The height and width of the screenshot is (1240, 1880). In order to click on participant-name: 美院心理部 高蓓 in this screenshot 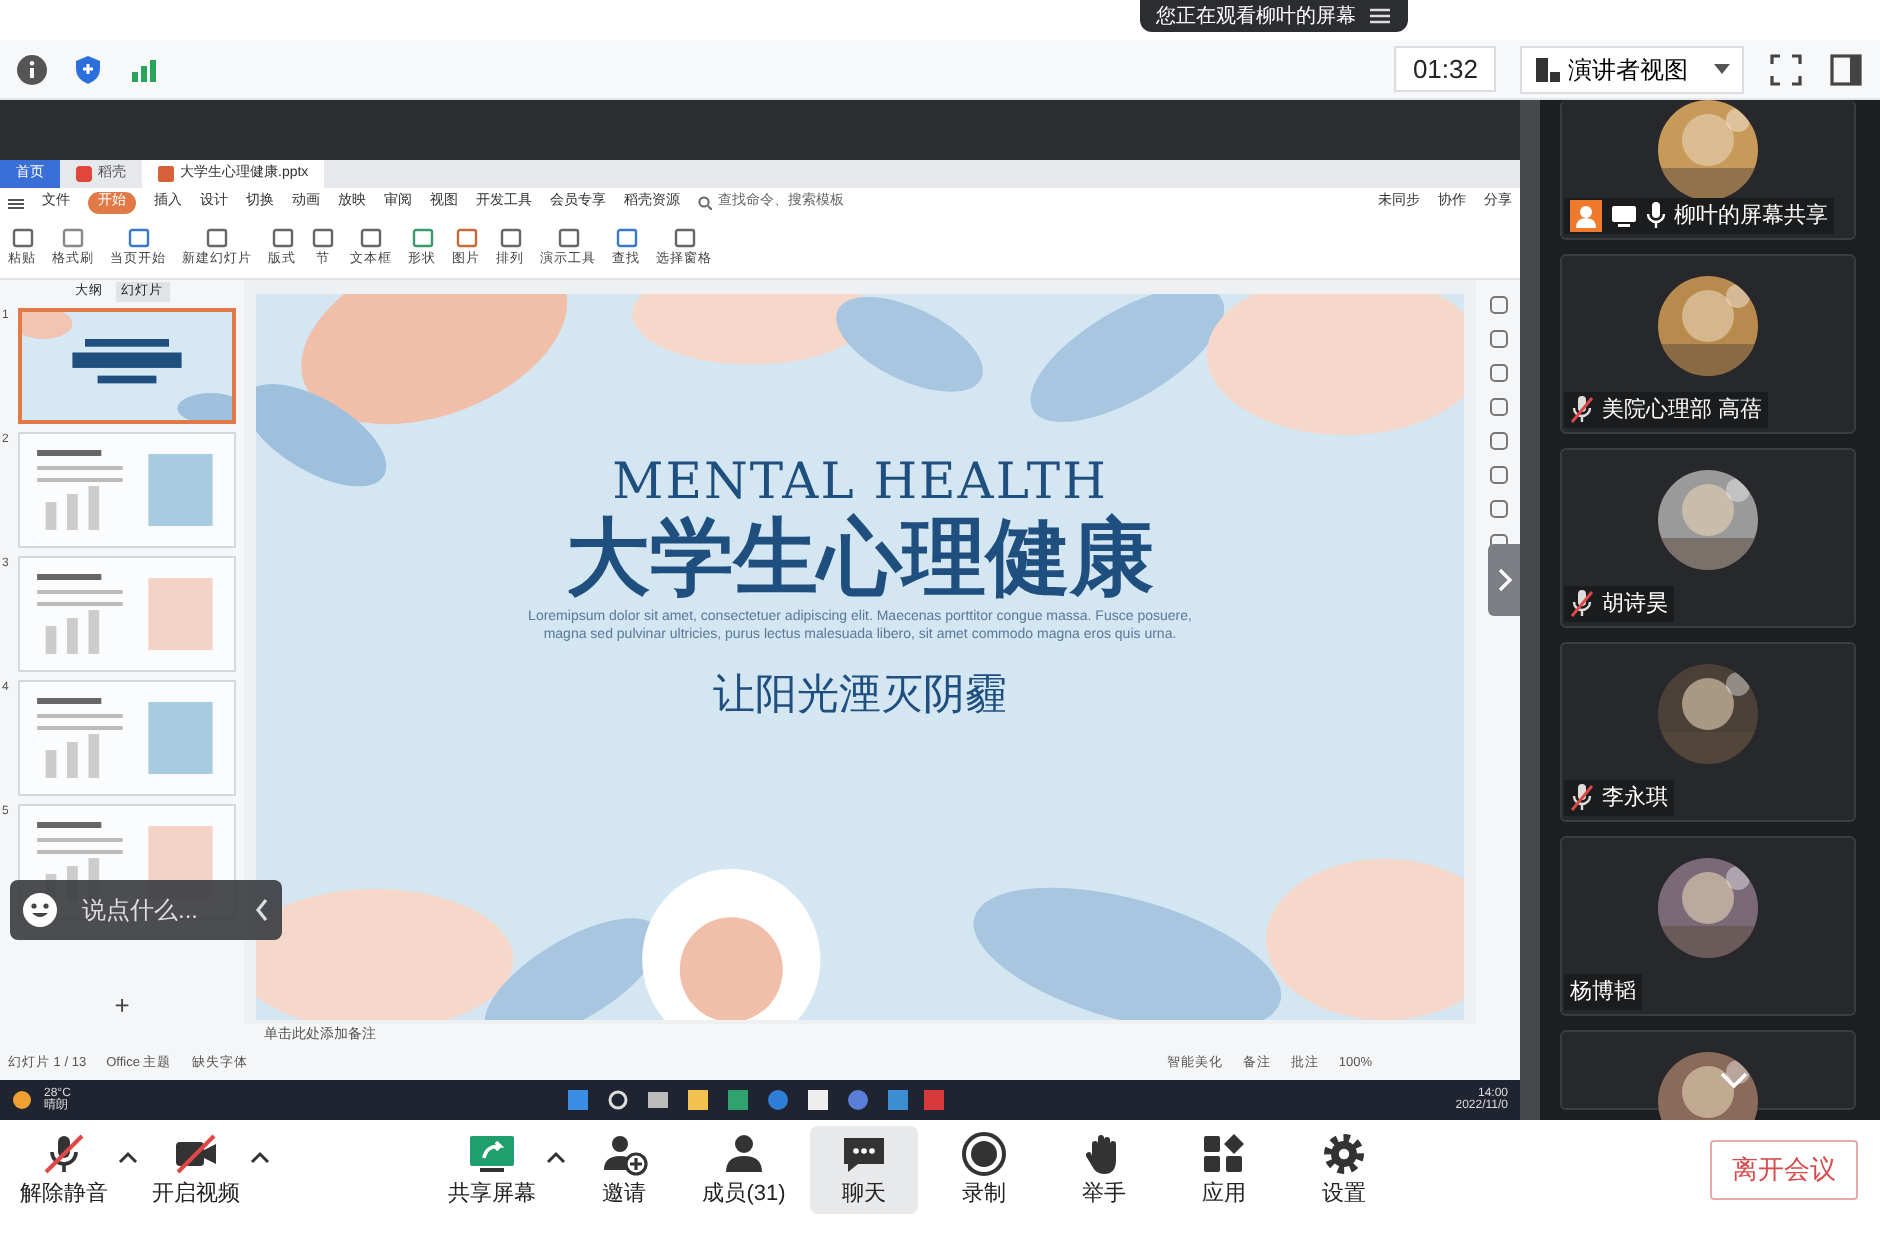, I will do `click(1682, 410)`.